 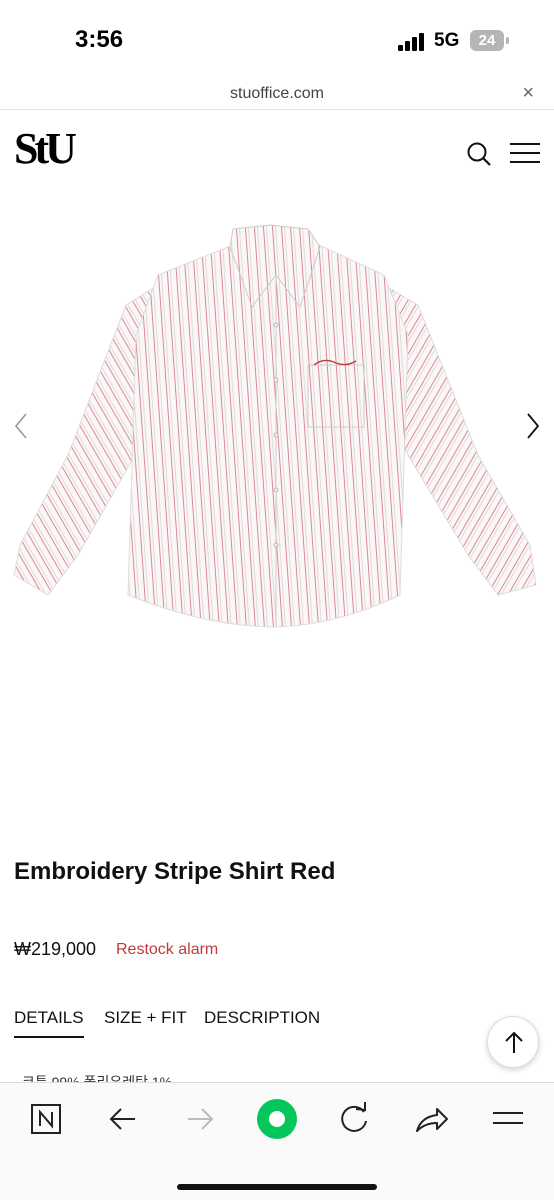 What do you see at coordinates (49, 1023) in the screenshot?
I see `tab-details: DETAILS` at bounding box center [49, 1023].